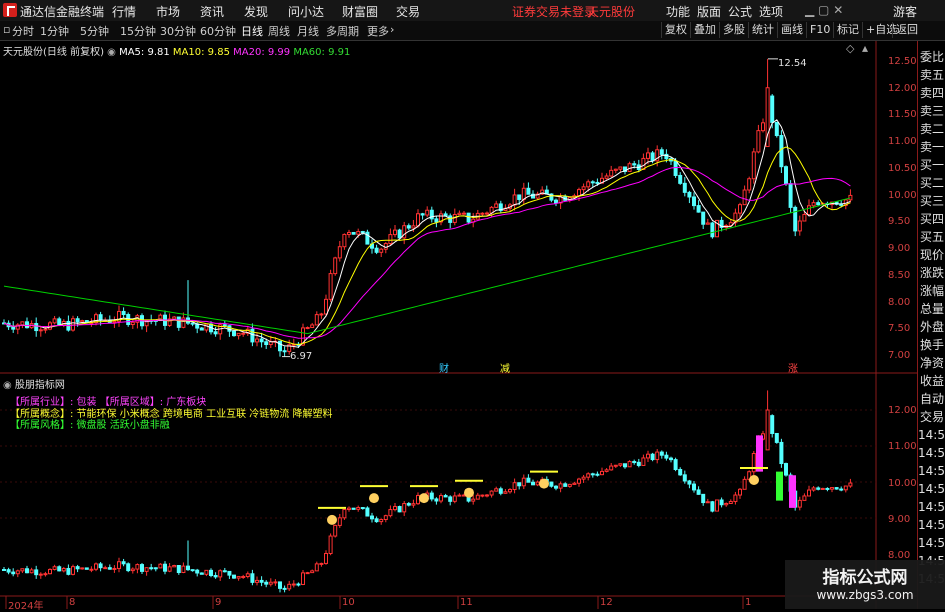  I want to click on side-item-12: 涨跌, so click(931, 273).